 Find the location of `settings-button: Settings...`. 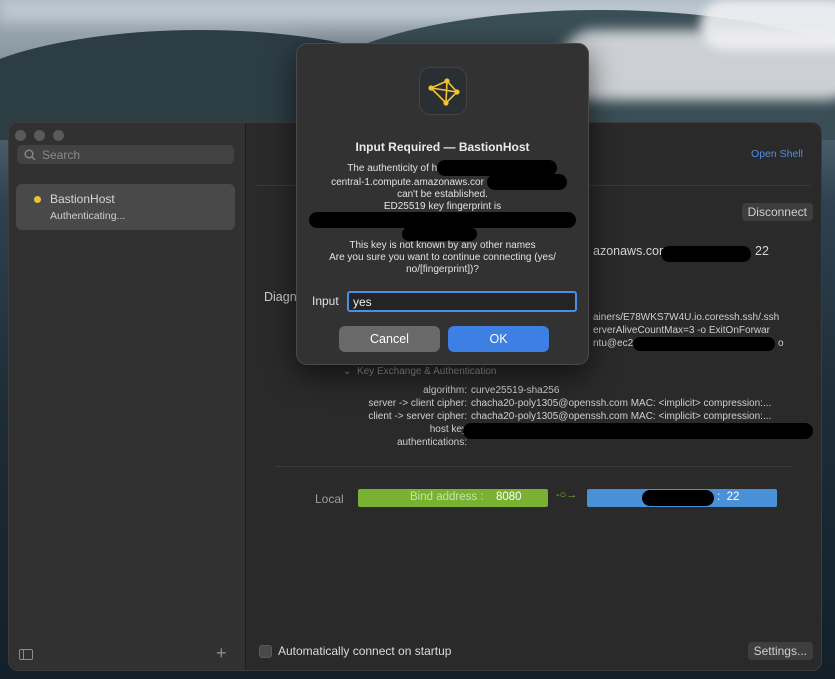

settings-button: Settings... is located at coordinates (780, 651).